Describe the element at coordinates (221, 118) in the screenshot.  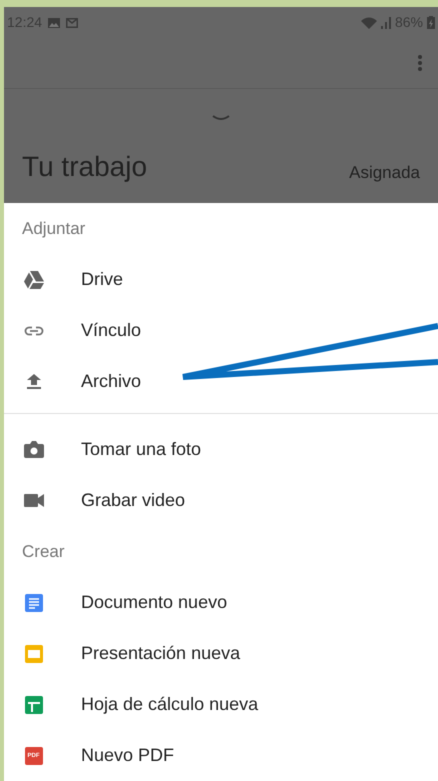
I see `chevron-down-icon` at that location.